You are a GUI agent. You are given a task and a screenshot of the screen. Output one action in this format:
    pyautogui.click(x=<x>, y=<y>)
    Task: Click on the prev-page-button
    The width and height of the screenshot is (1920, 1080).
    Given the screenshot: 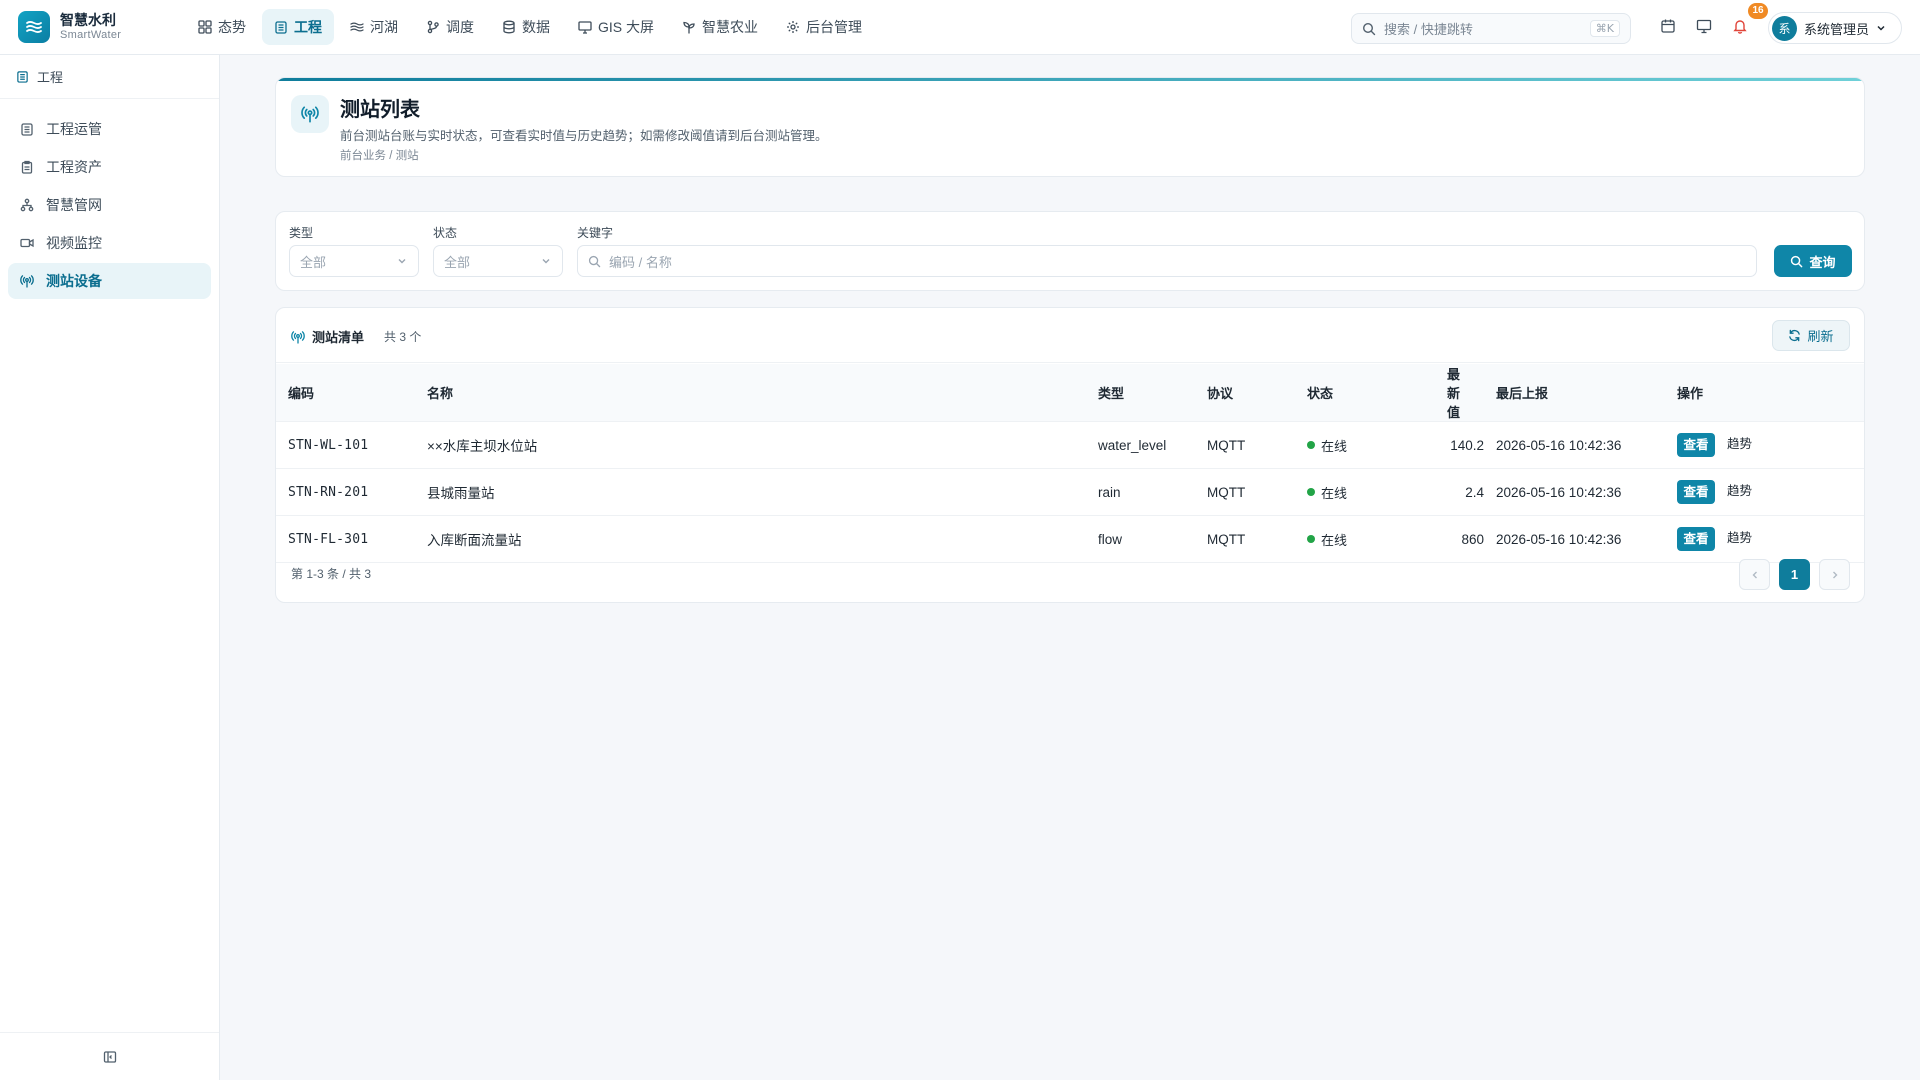 What is the action you would take?
    pyautogui.click(x=1754, y=574)
    